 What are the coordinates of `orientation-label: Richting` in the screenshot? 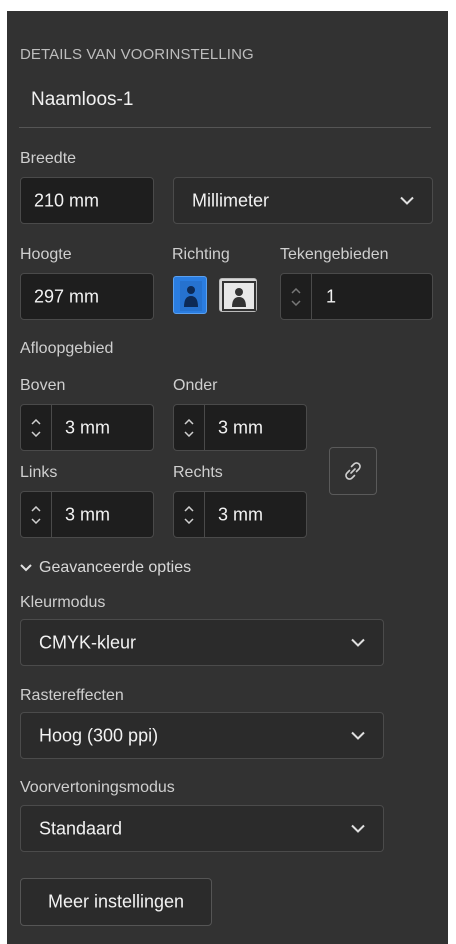 It's located at (201, 254).